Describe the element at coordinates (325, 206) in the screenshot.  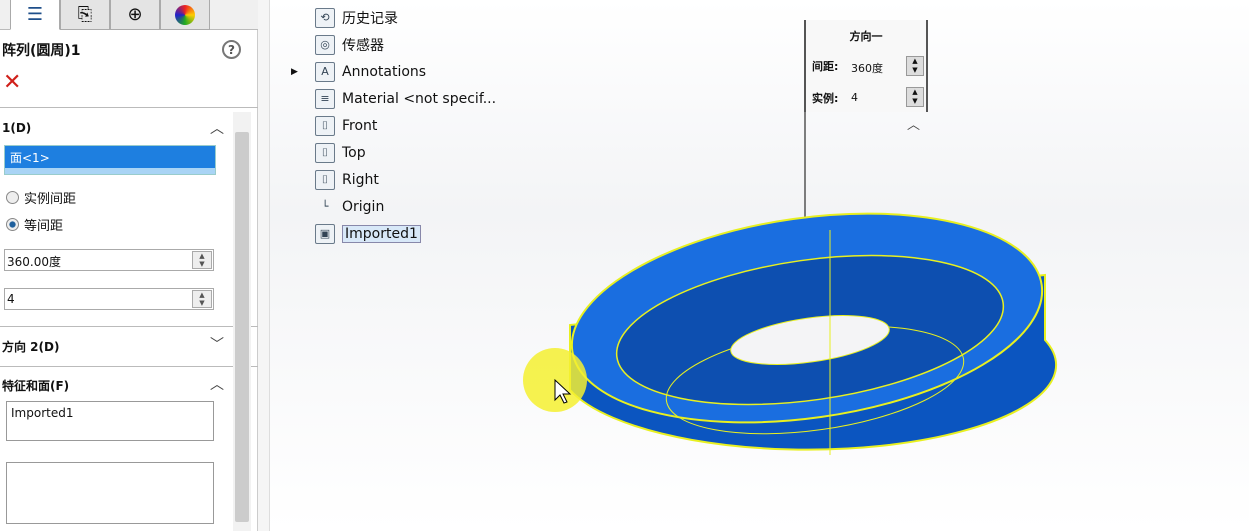
I see `origin-icon: └` at that location.